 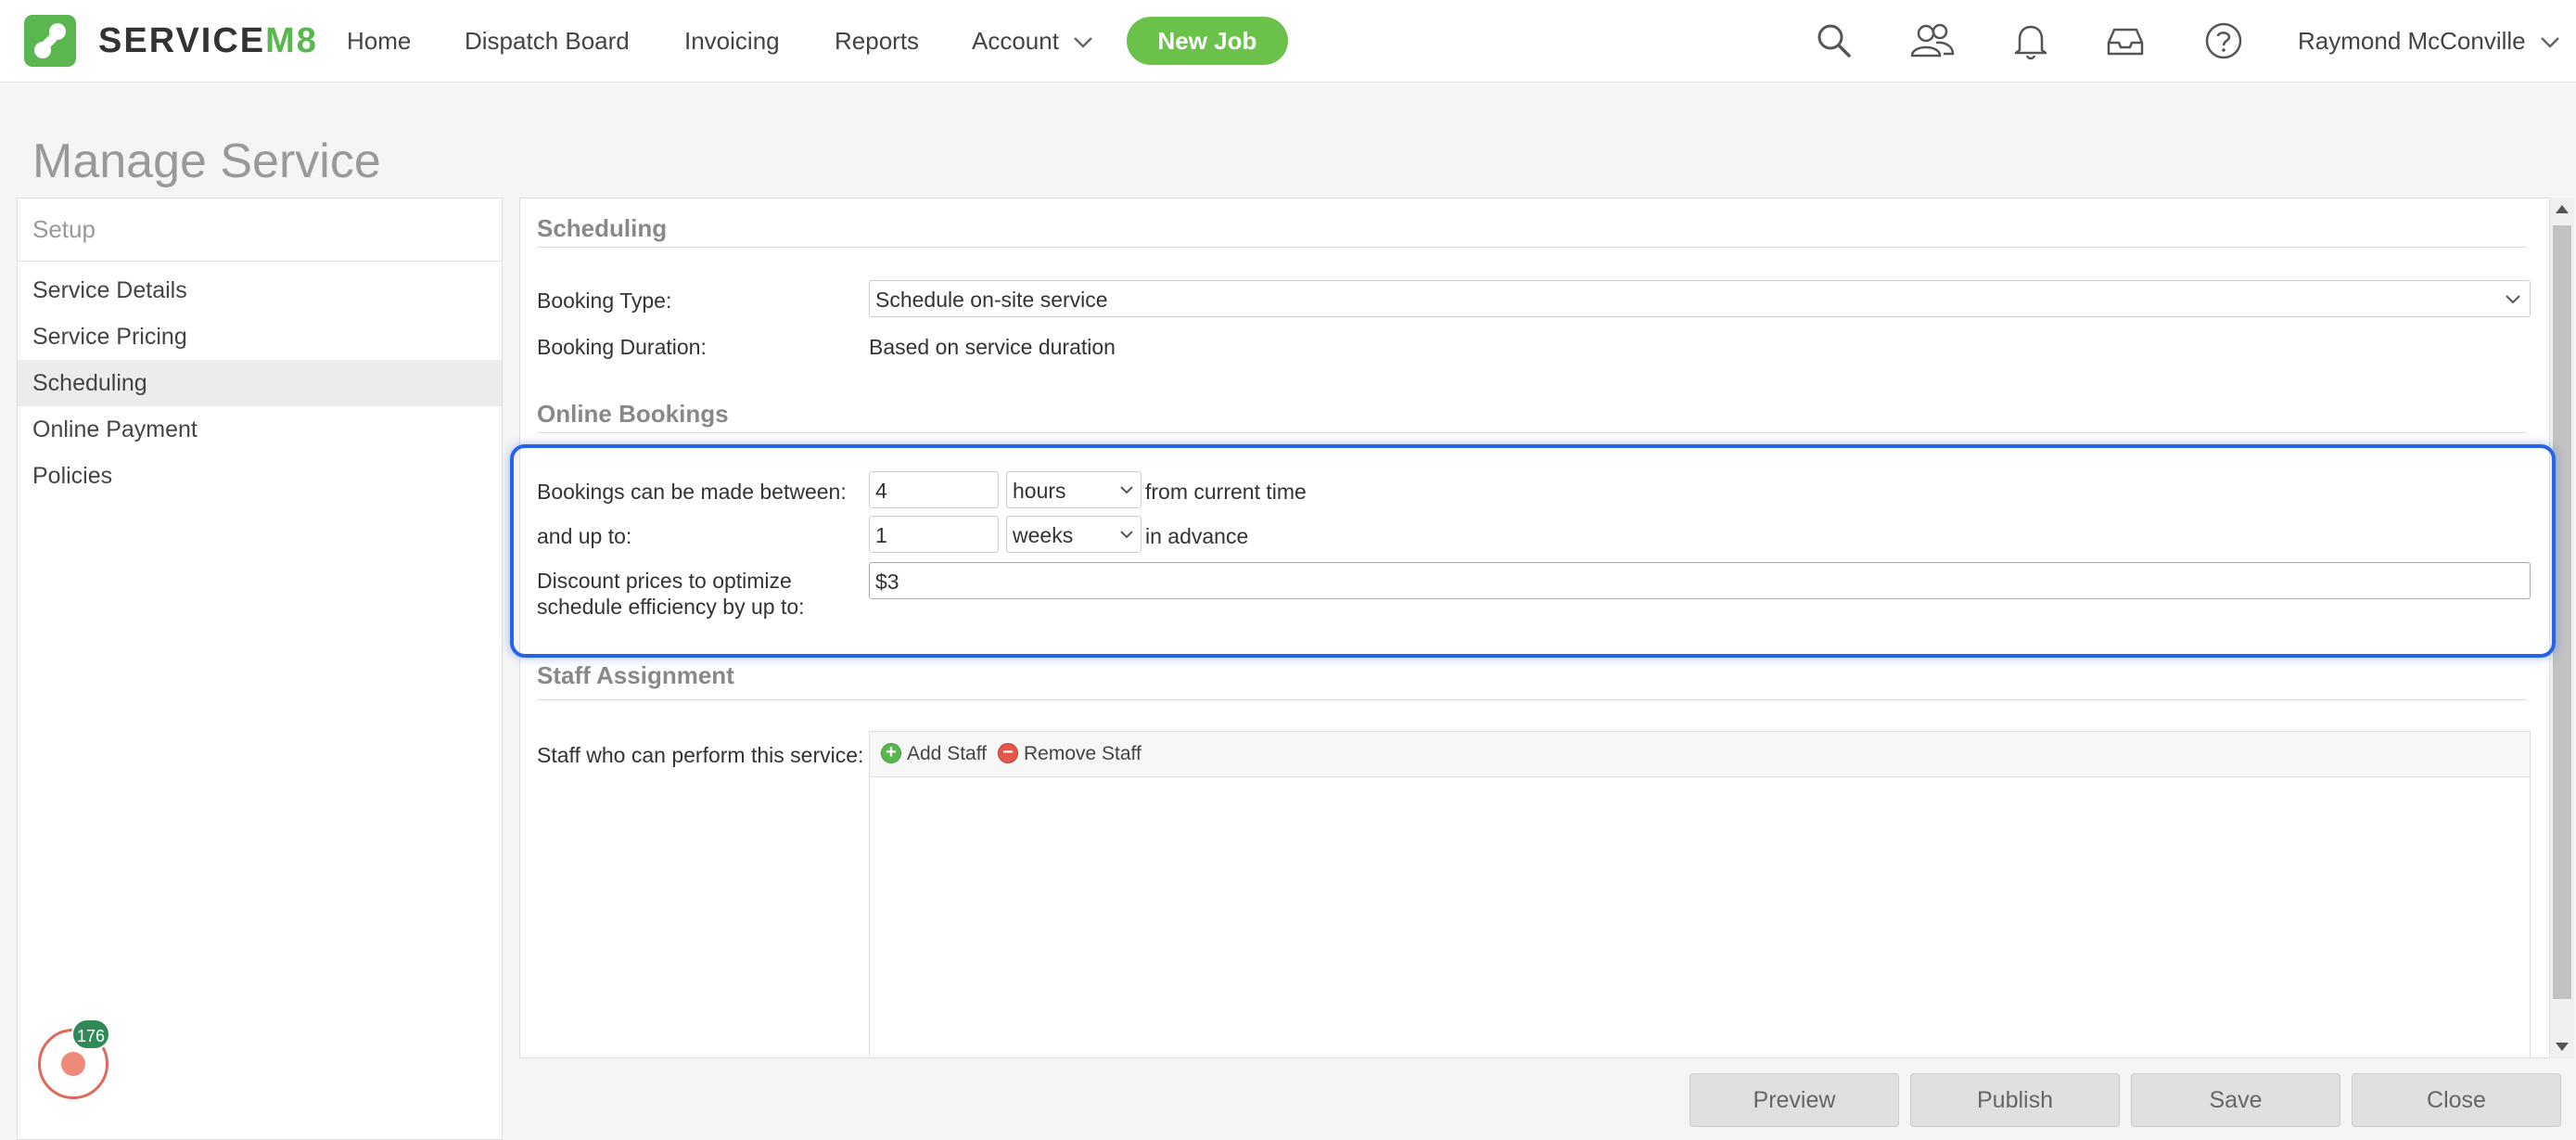 What do you see at coordinates (947, 753) in the screenshot?
I see `add-staff-label: Add Staff` at bounding box center [947, 753].